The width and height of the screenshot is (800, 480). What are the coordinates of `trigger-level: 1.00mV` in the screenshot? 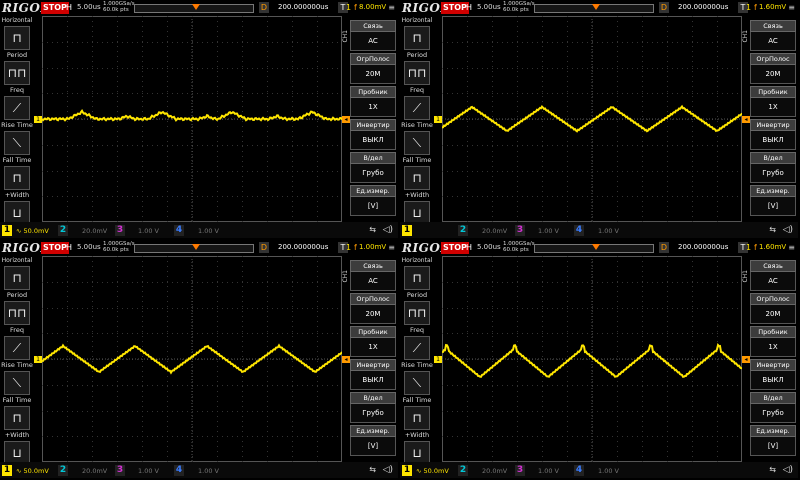 It's located at (372, 247).